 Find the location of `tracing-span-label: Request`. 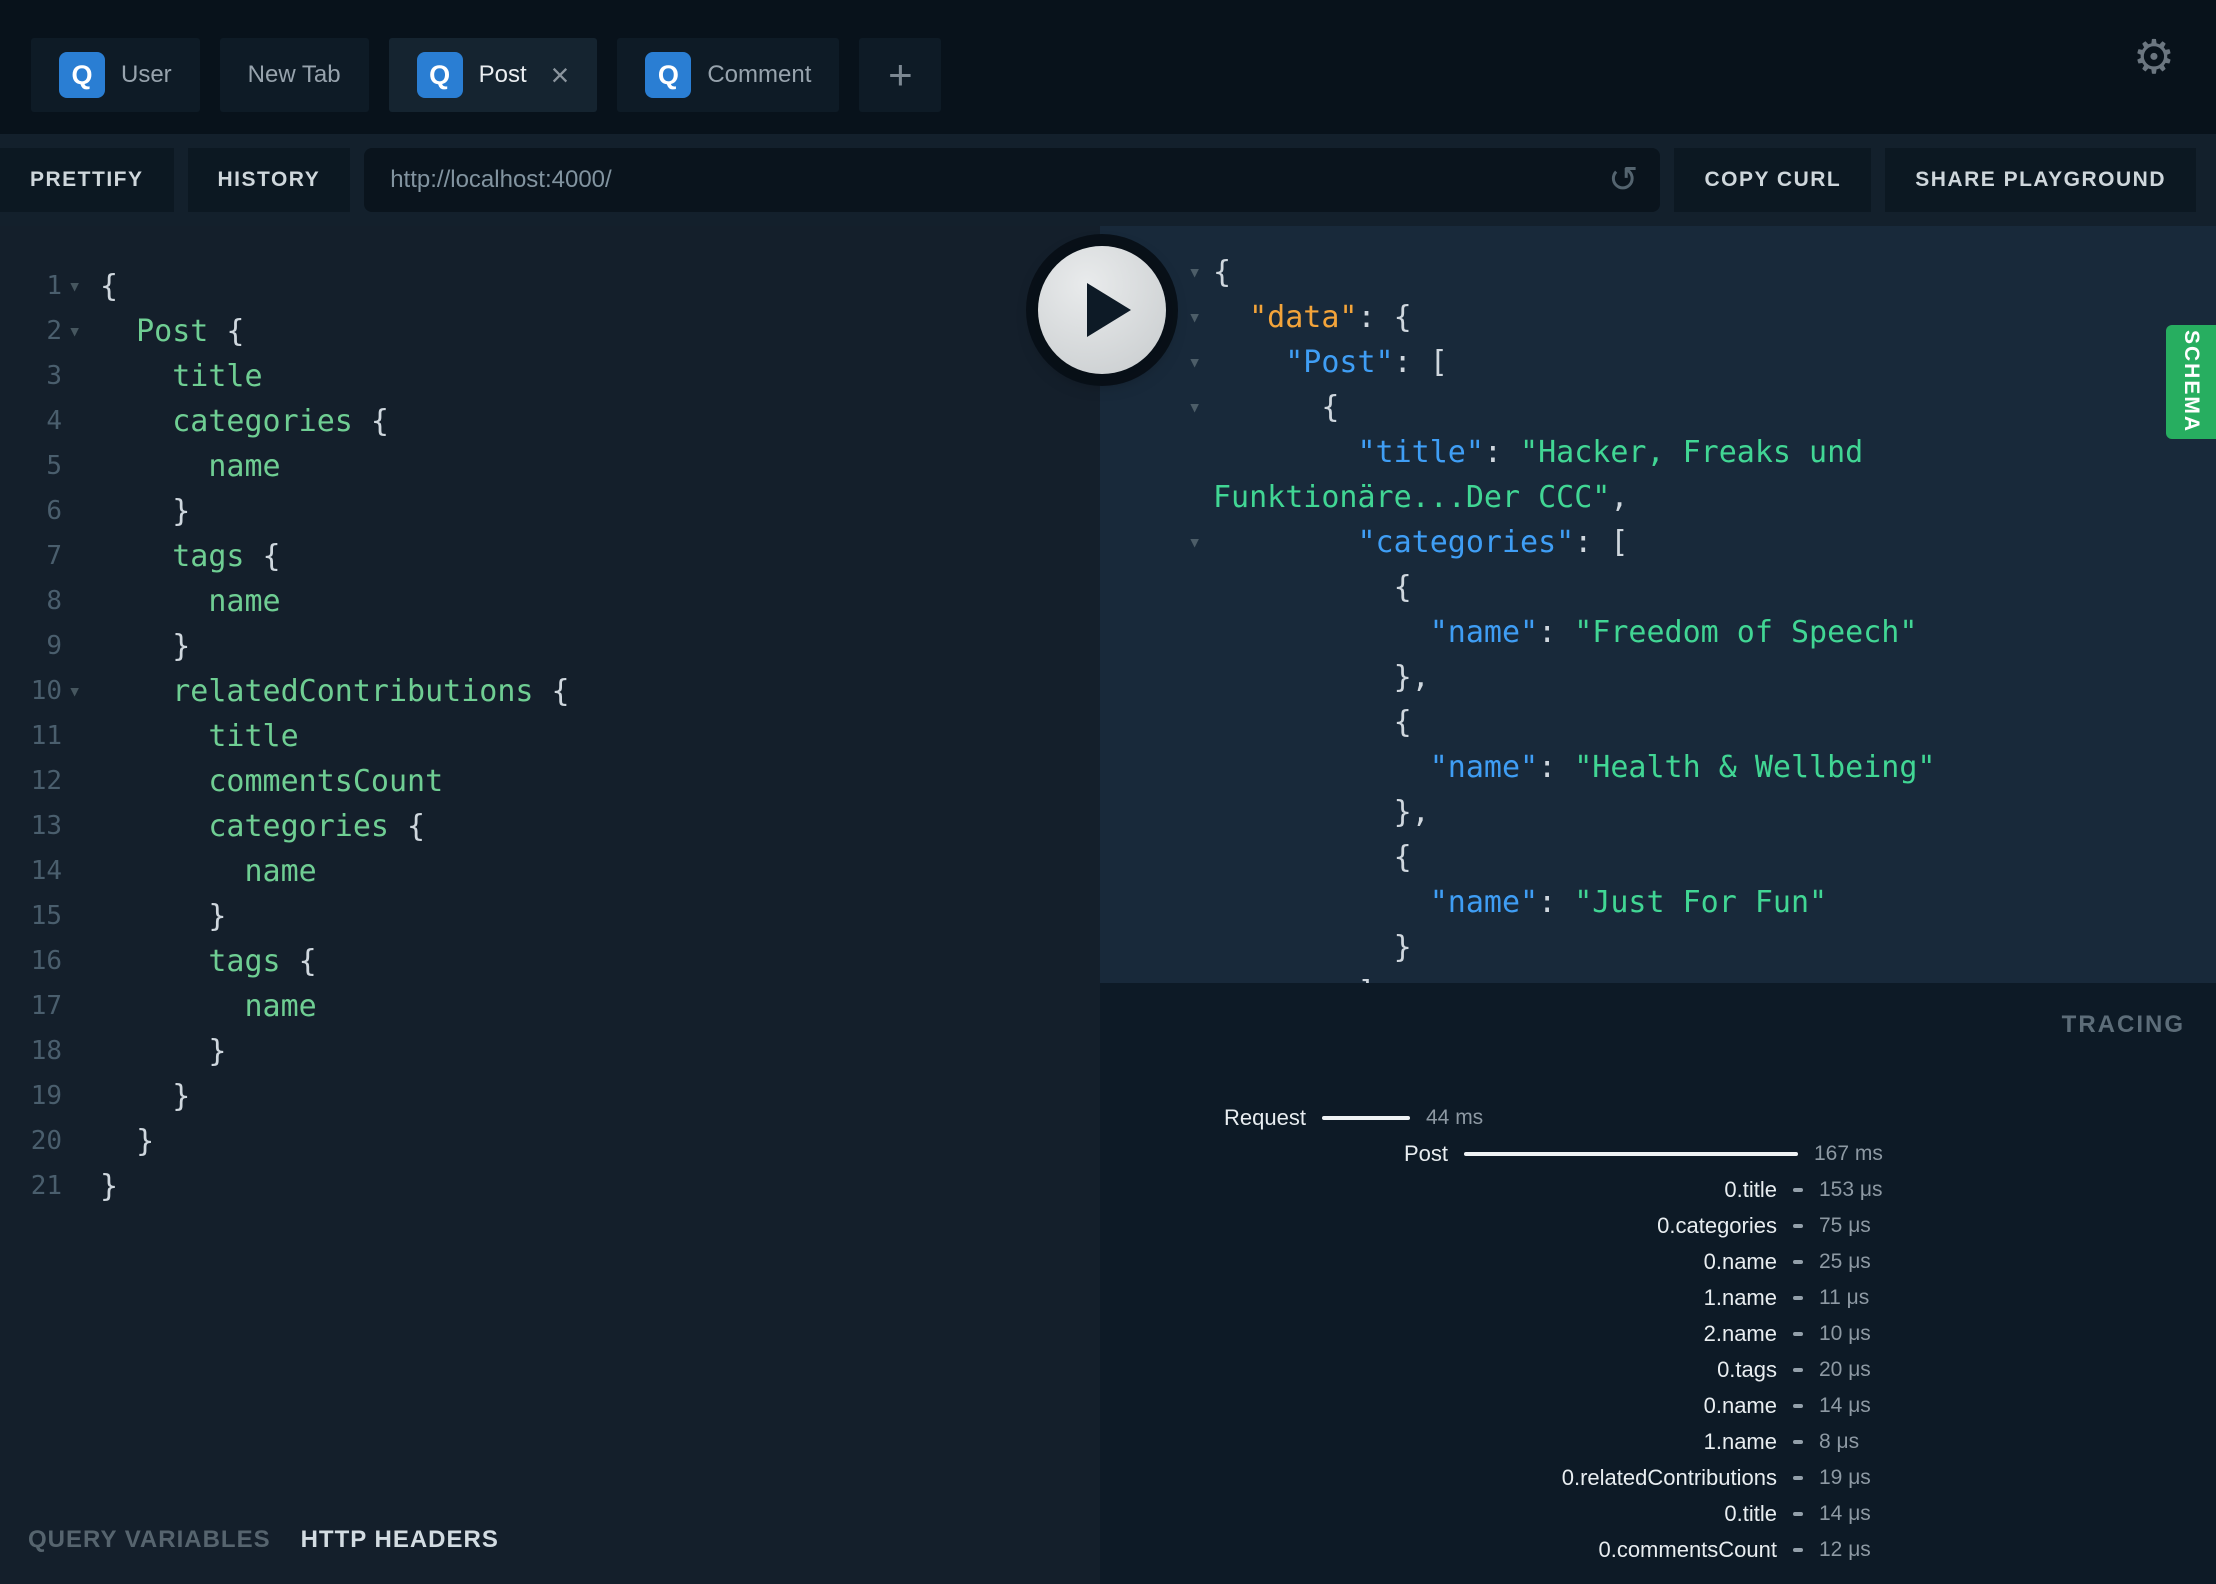

tracing-span-label: Request is located at coordinates (1265, 1117).